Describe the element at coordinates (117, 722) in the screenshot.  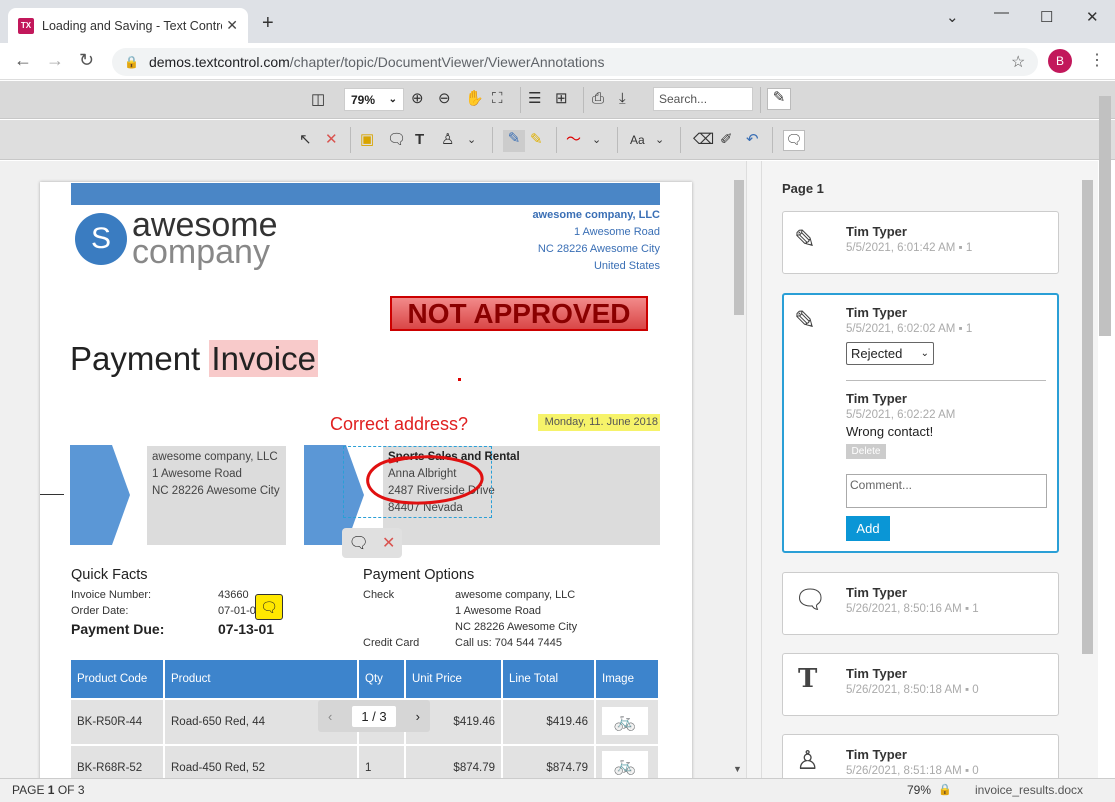
I see `table-cell: BK-R50R-44` at that location.